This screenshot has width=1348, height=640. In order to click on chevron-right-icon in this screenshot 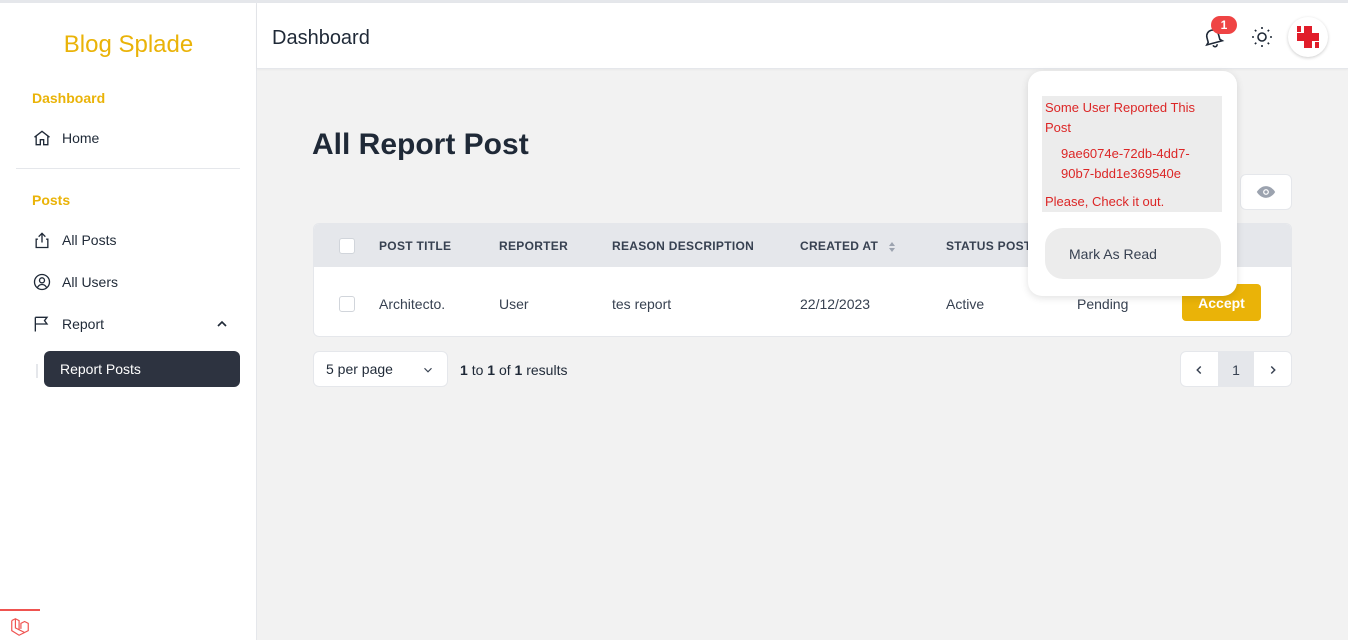, I will do `click(1273, 370)`.